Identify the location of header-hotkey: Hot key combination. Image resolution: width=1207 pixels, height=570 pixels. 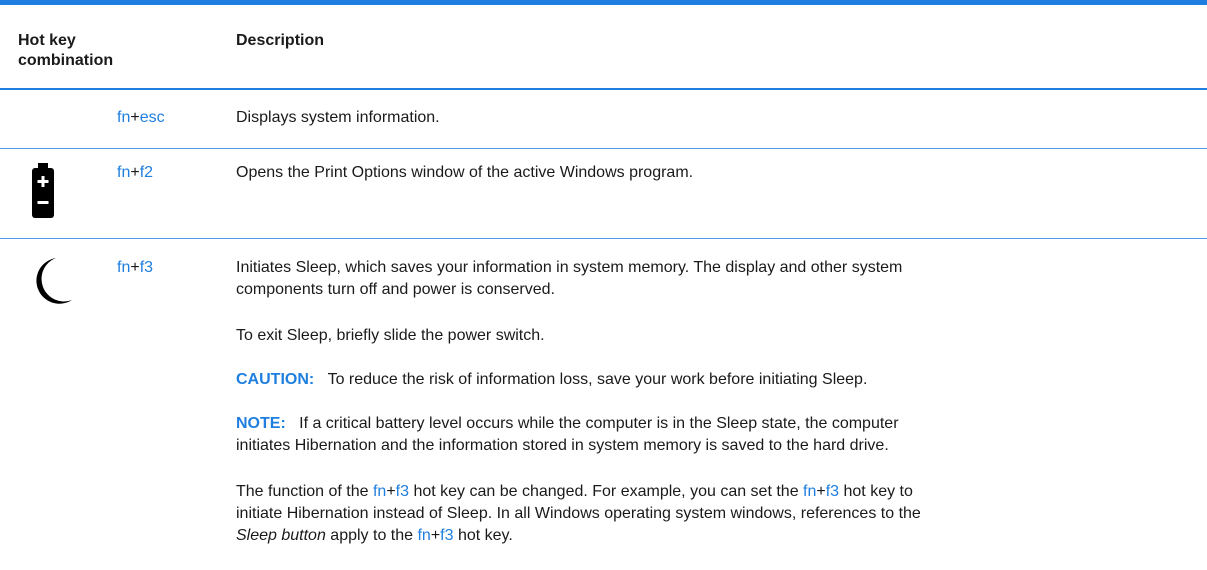
(66, 50).